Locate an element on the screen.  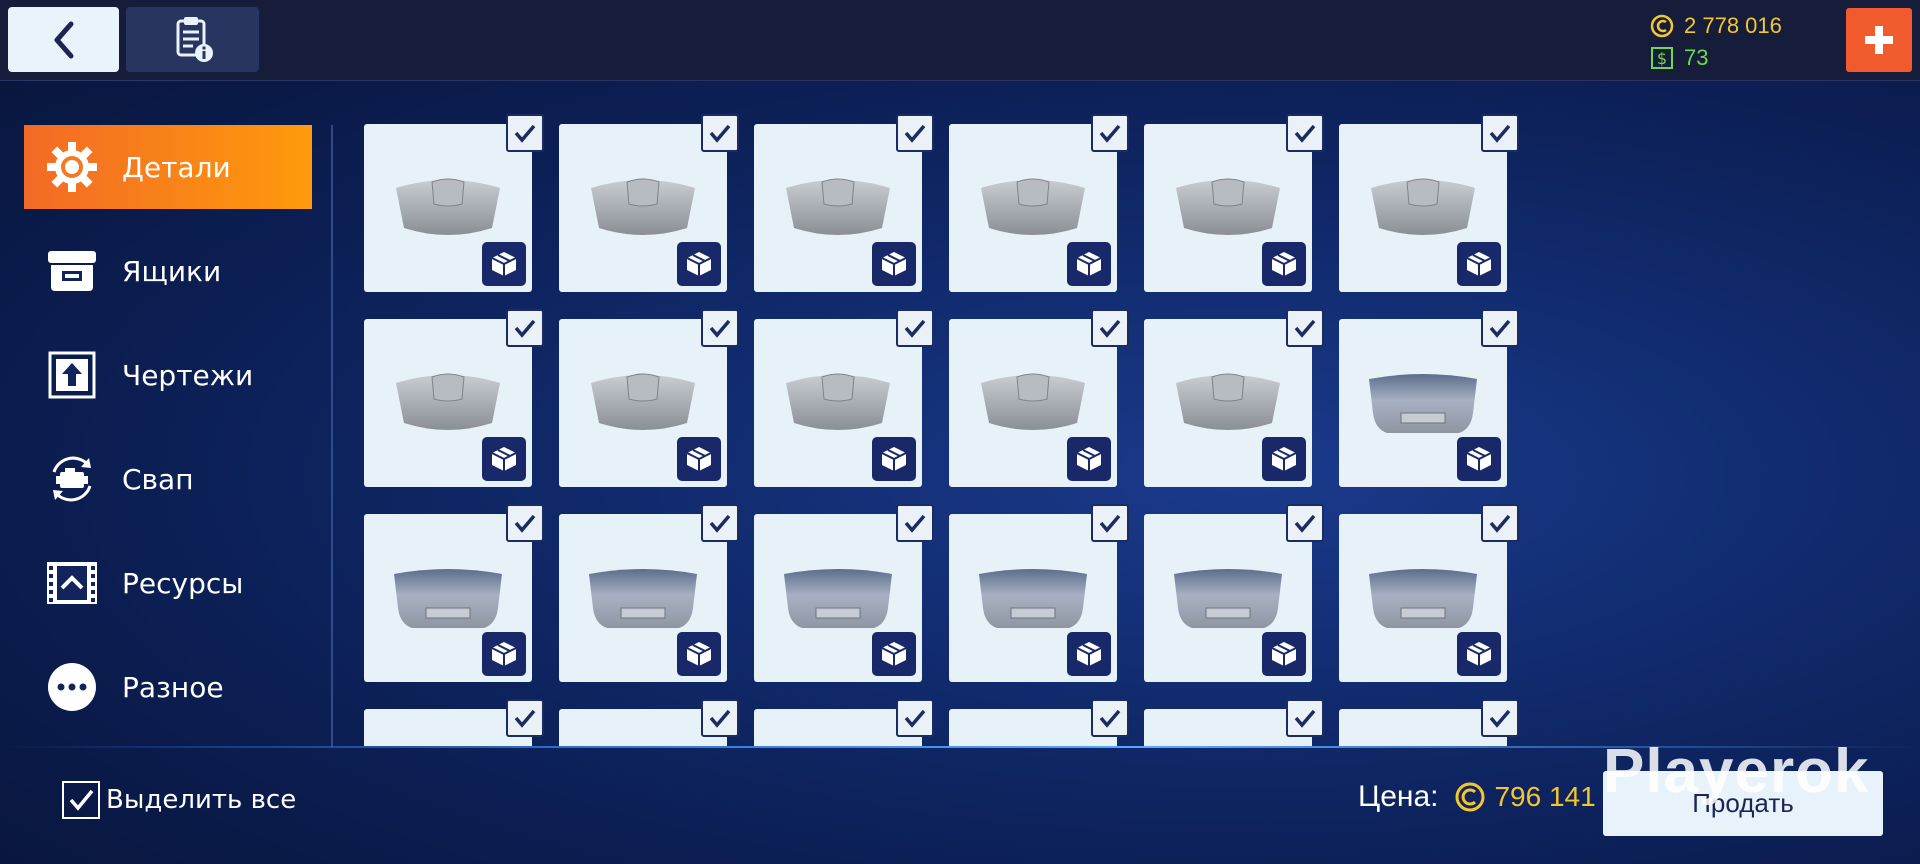
inventory-info-button is located at coordinates (192, 39).